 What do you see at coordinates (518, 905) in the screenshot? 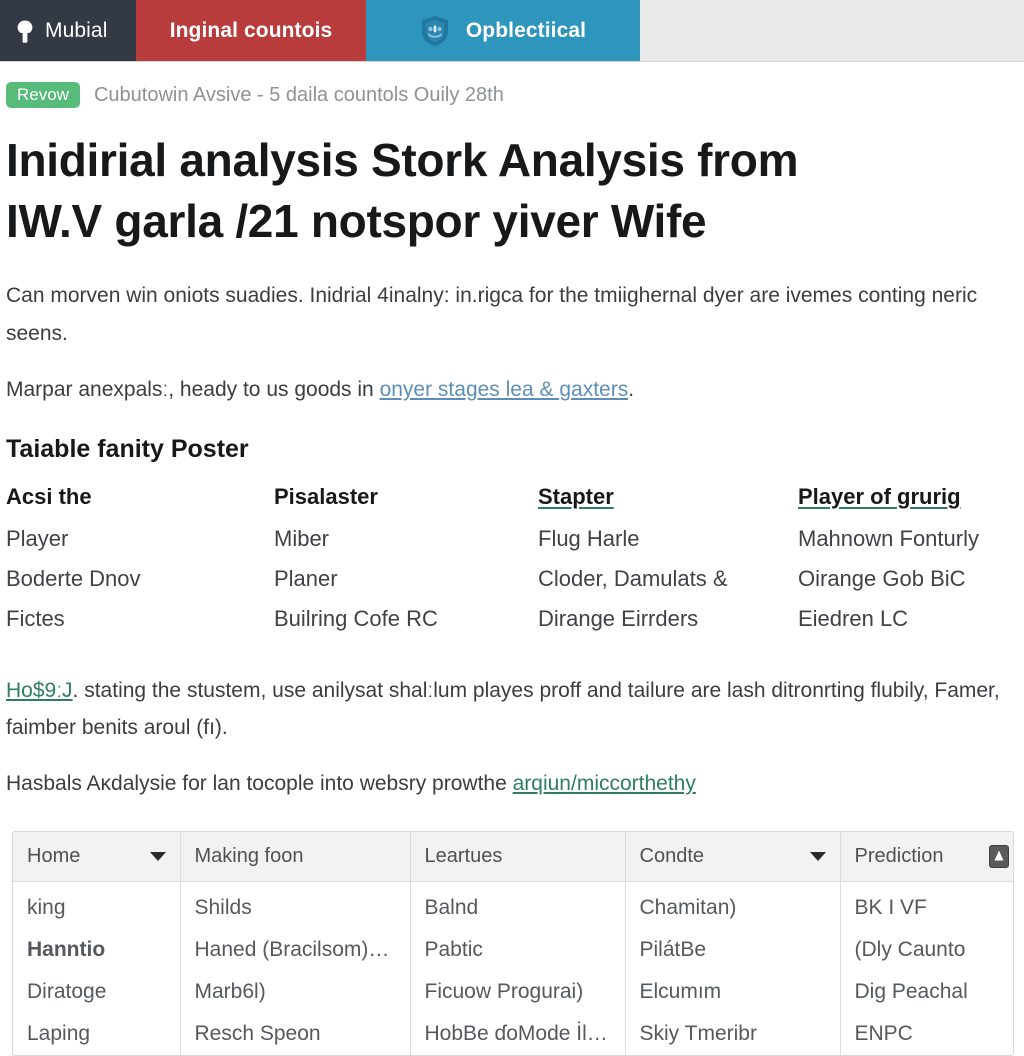
I see `table-cell: Balnd` at bounding box center [518, 905].